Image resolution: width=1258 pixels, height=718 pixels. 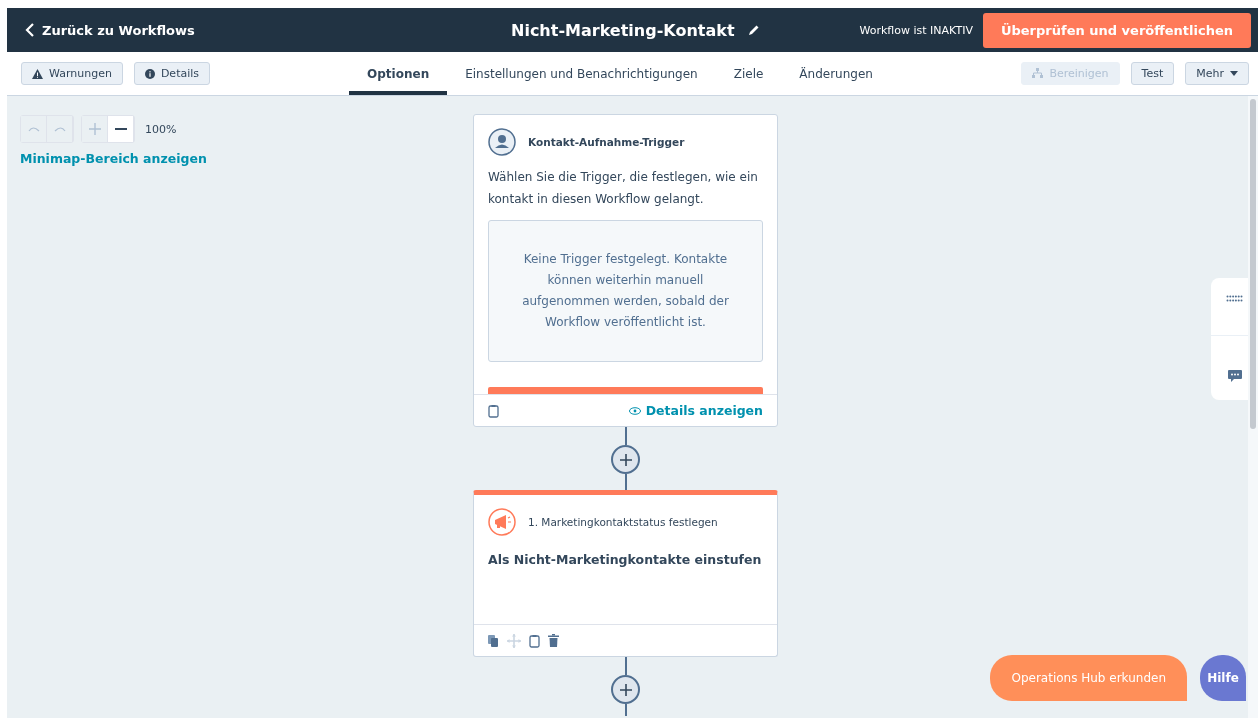 What do you see at coordinates (502, 522) in the screenshot?
I see `megaphone-icon` at bounding box center [502, 522].